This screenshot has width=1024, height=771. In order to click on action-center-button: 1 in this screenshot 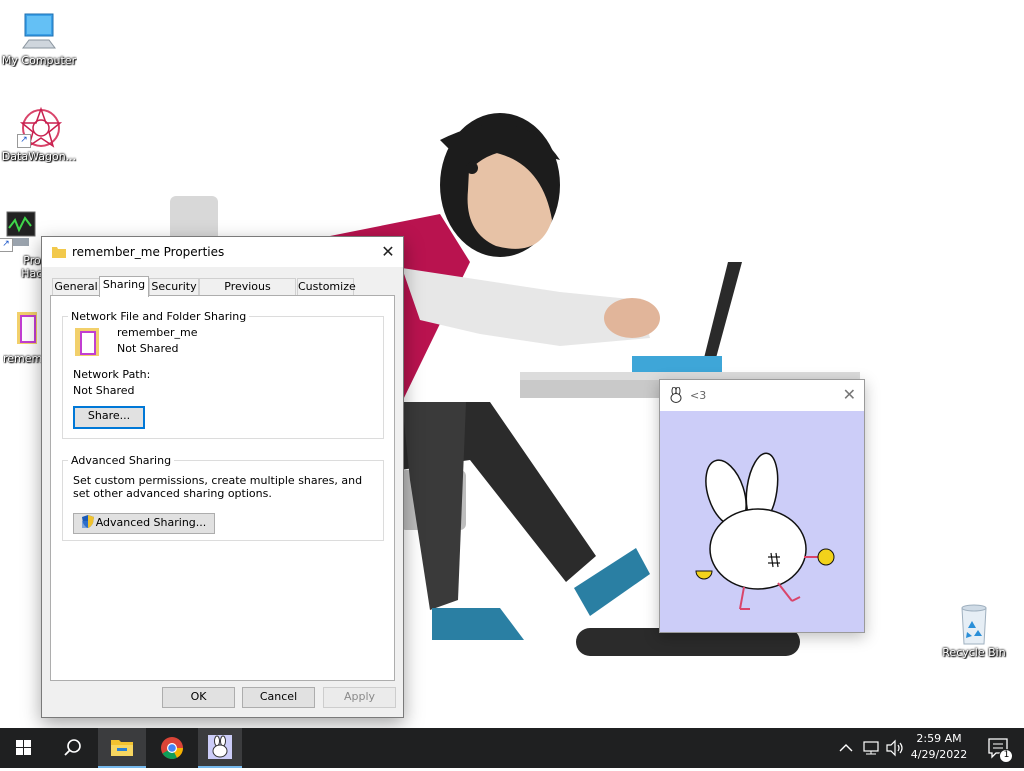, I will do `click(998, 748)`.